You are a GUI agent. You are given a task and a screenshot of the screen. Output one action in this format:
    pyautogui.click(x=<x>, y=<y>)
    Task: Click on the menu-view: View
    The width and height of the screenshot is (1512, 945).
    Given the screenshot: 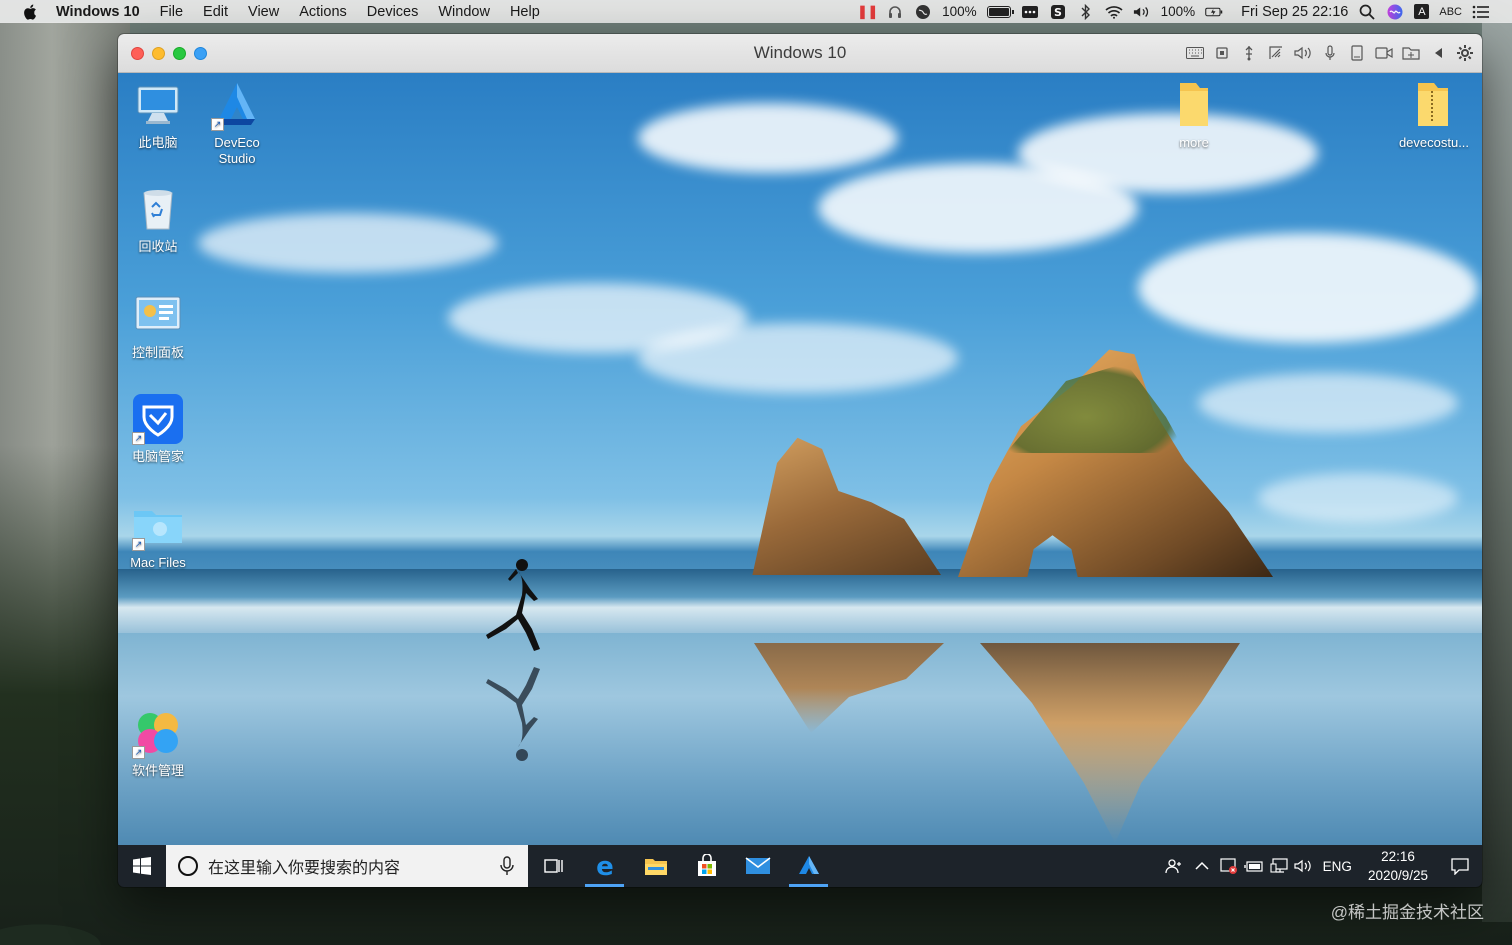 What is the action you would take?
    pyautogui.click(x=263, y=12)
    